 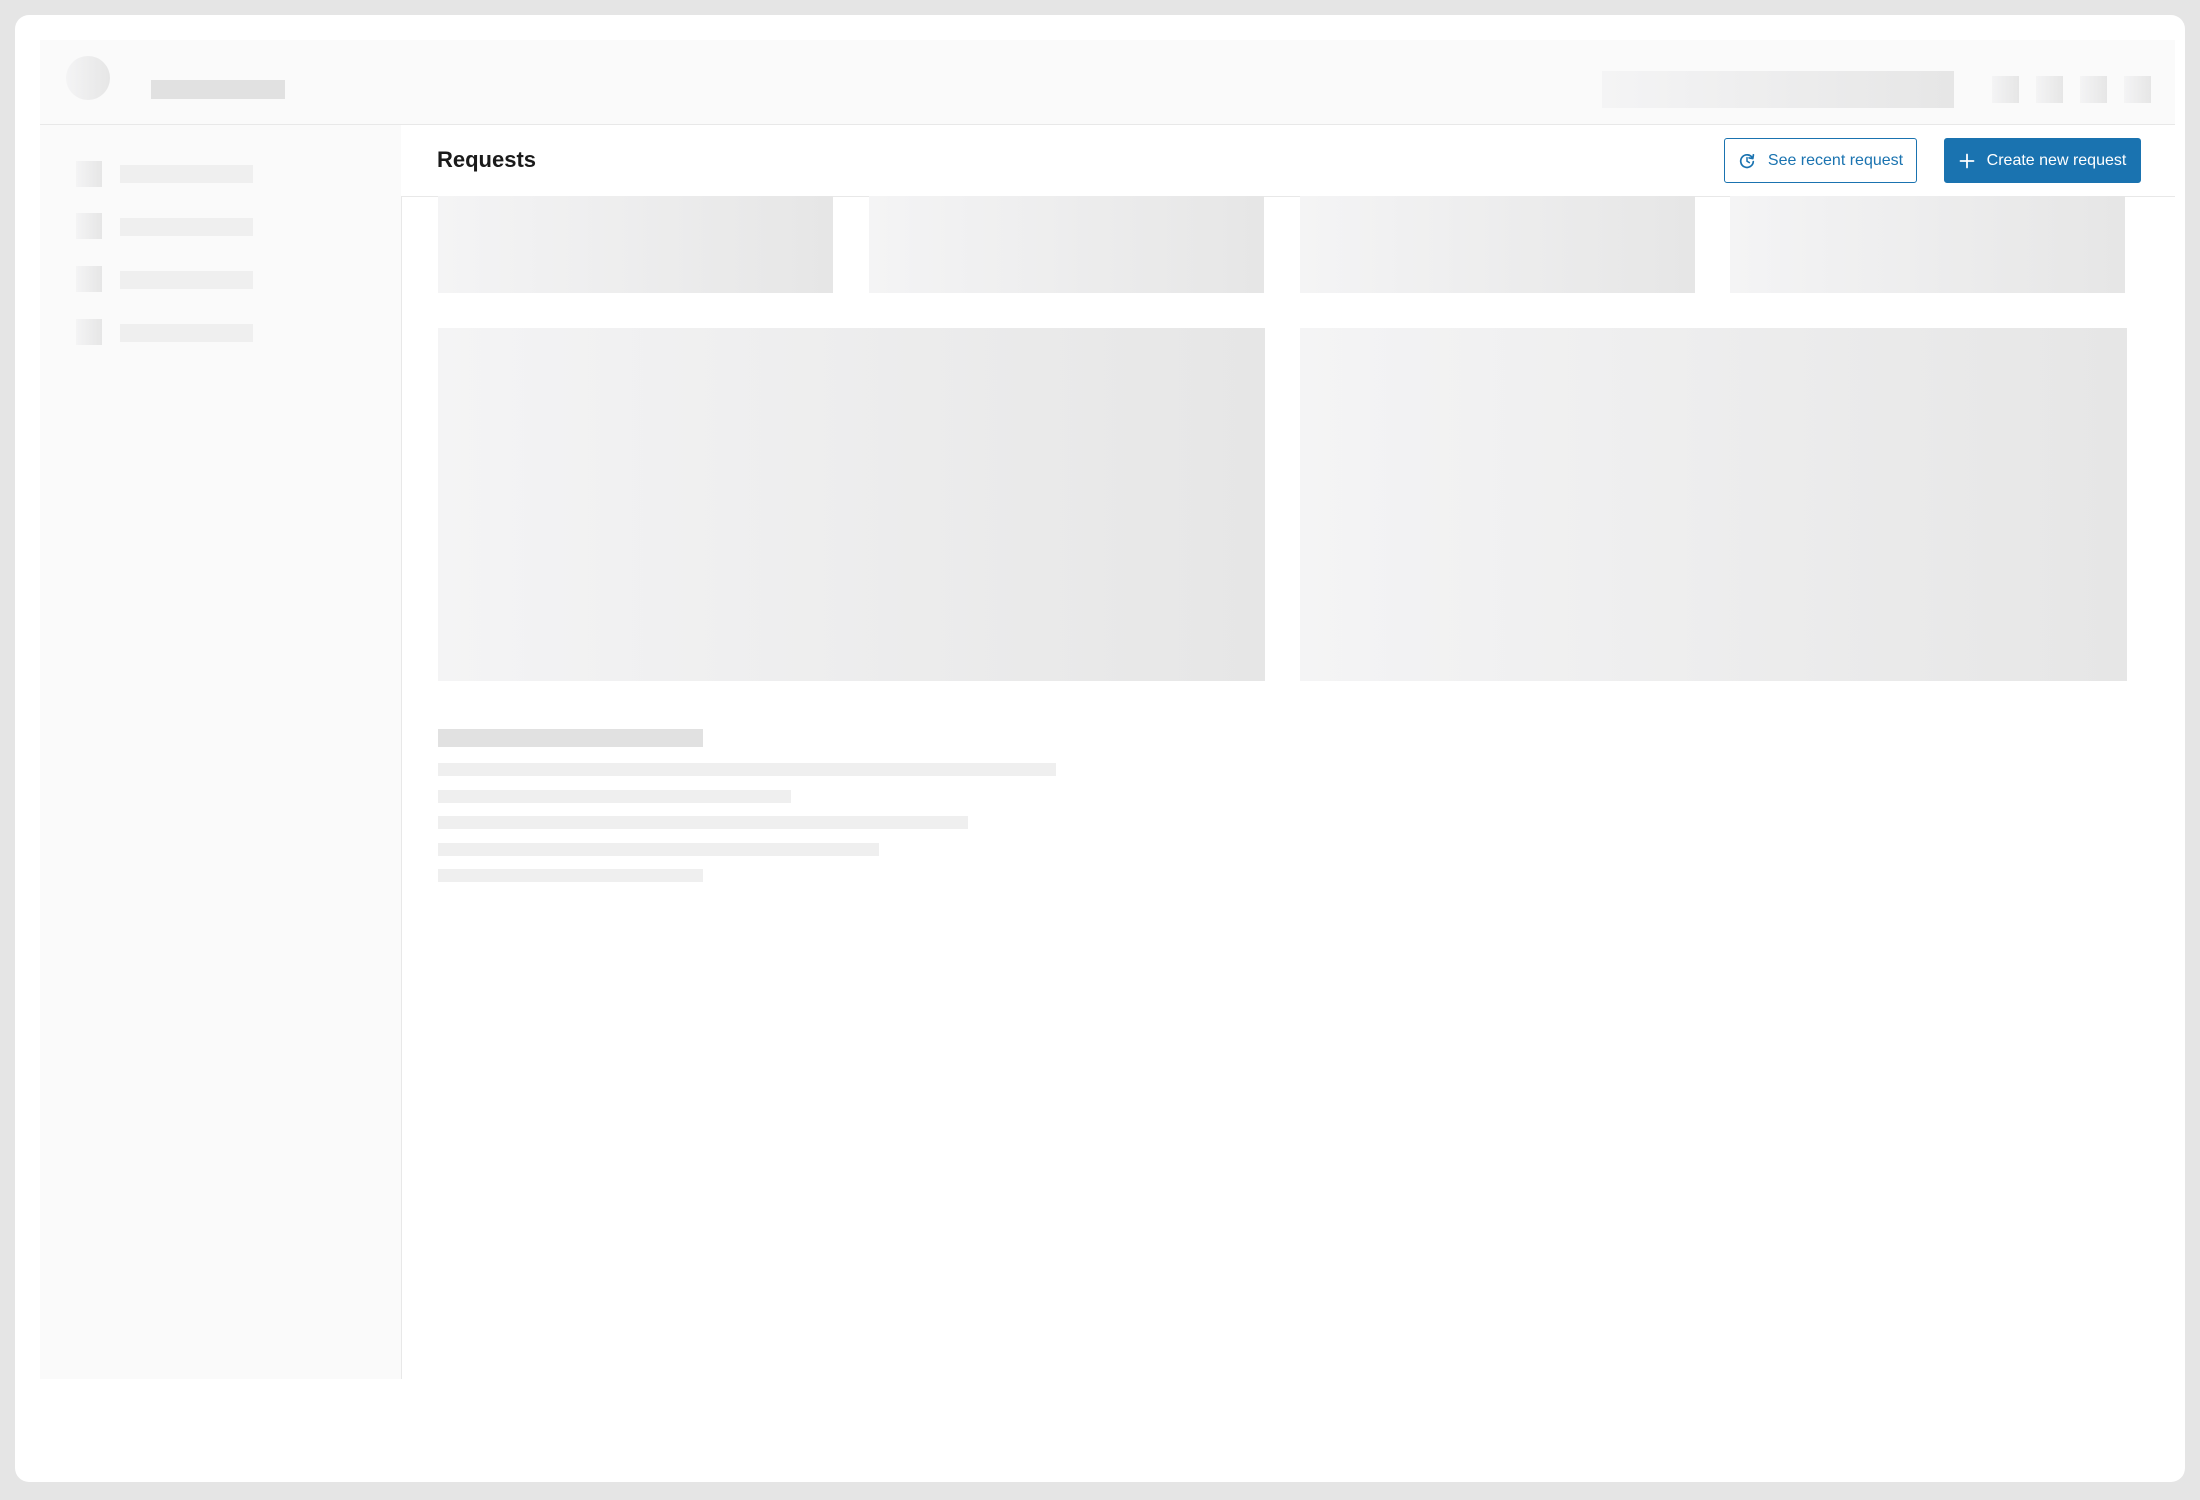 I want to click on page-title: Requests, so click(x=487, y=159).